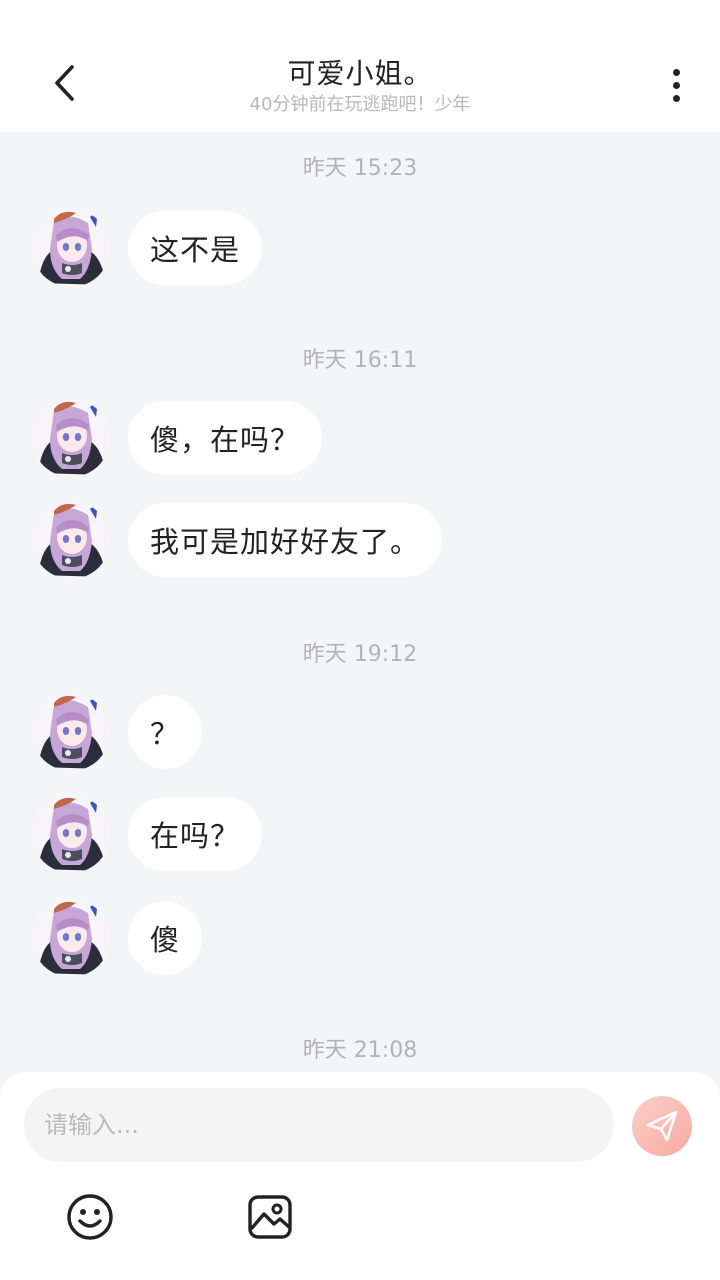 This screenshot has width=720, height=1280. I want to click on chat-title: 可爱小姐。, so click(360, 73).